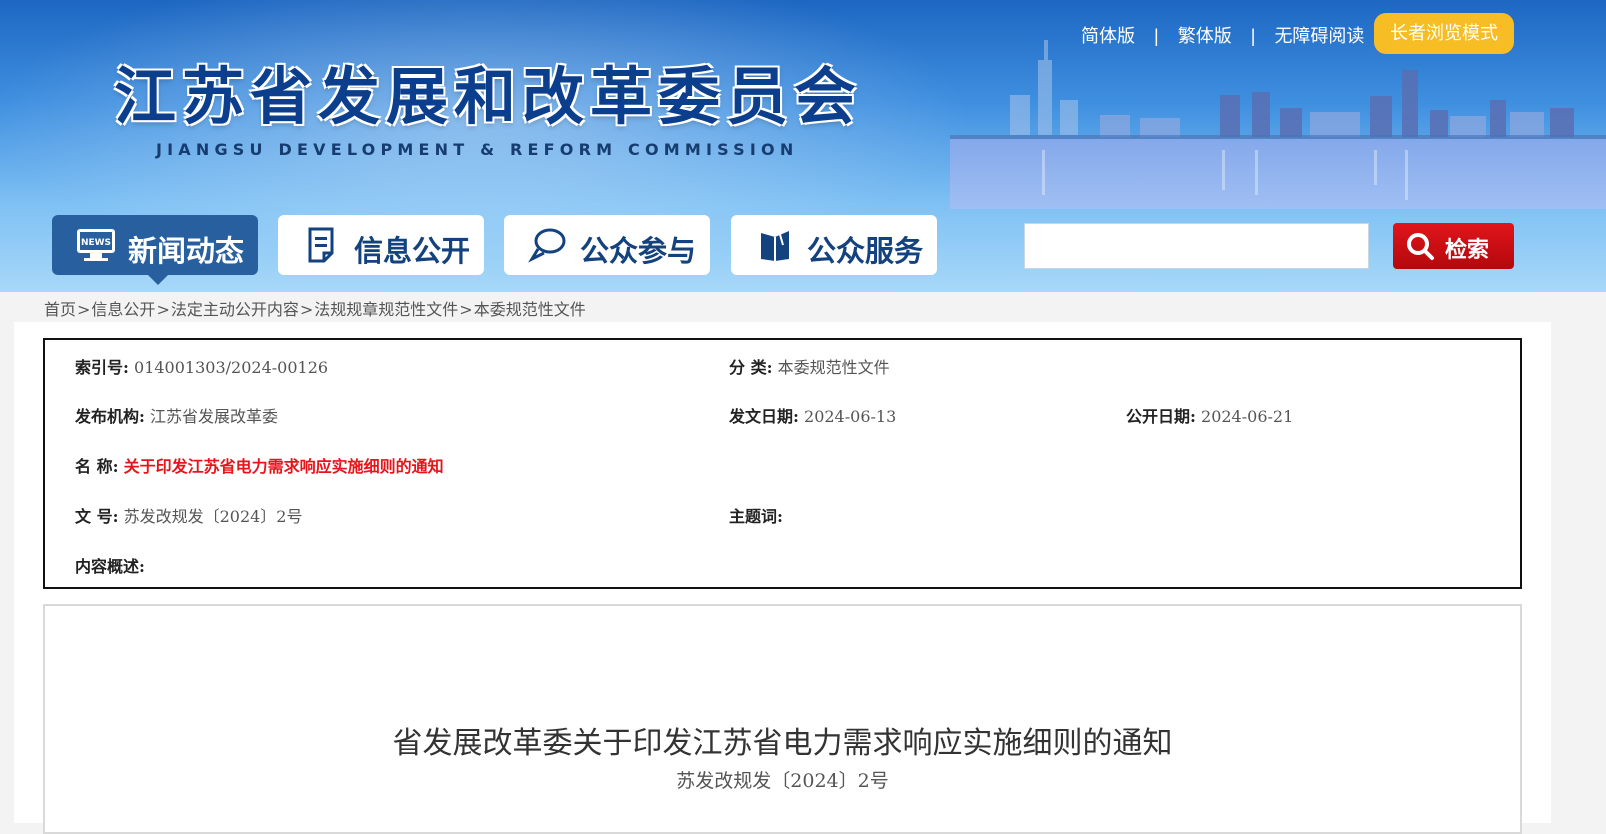  I want to click on meta-index-no-label: 索引号:, so click(102, 367).